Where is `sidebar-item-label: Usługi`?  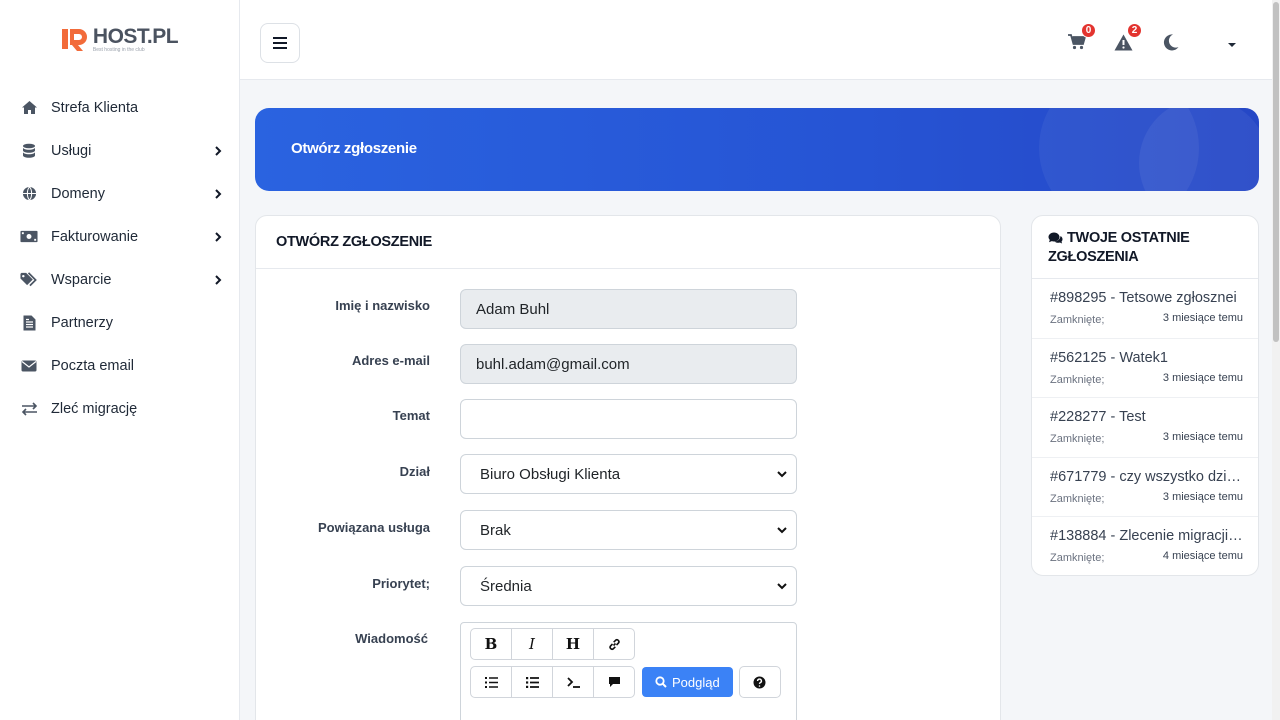 sidebar-item-label: Usługi is located at coordinates (71, 150).